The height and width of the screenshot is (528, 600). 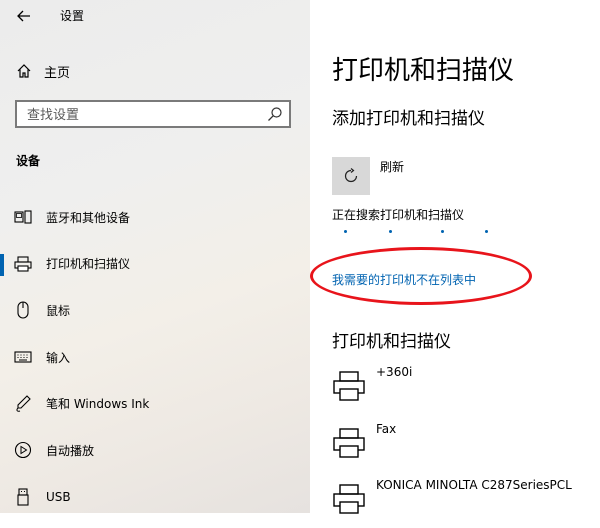 I want to click on mouse-icon, so click(x=23, y=310).